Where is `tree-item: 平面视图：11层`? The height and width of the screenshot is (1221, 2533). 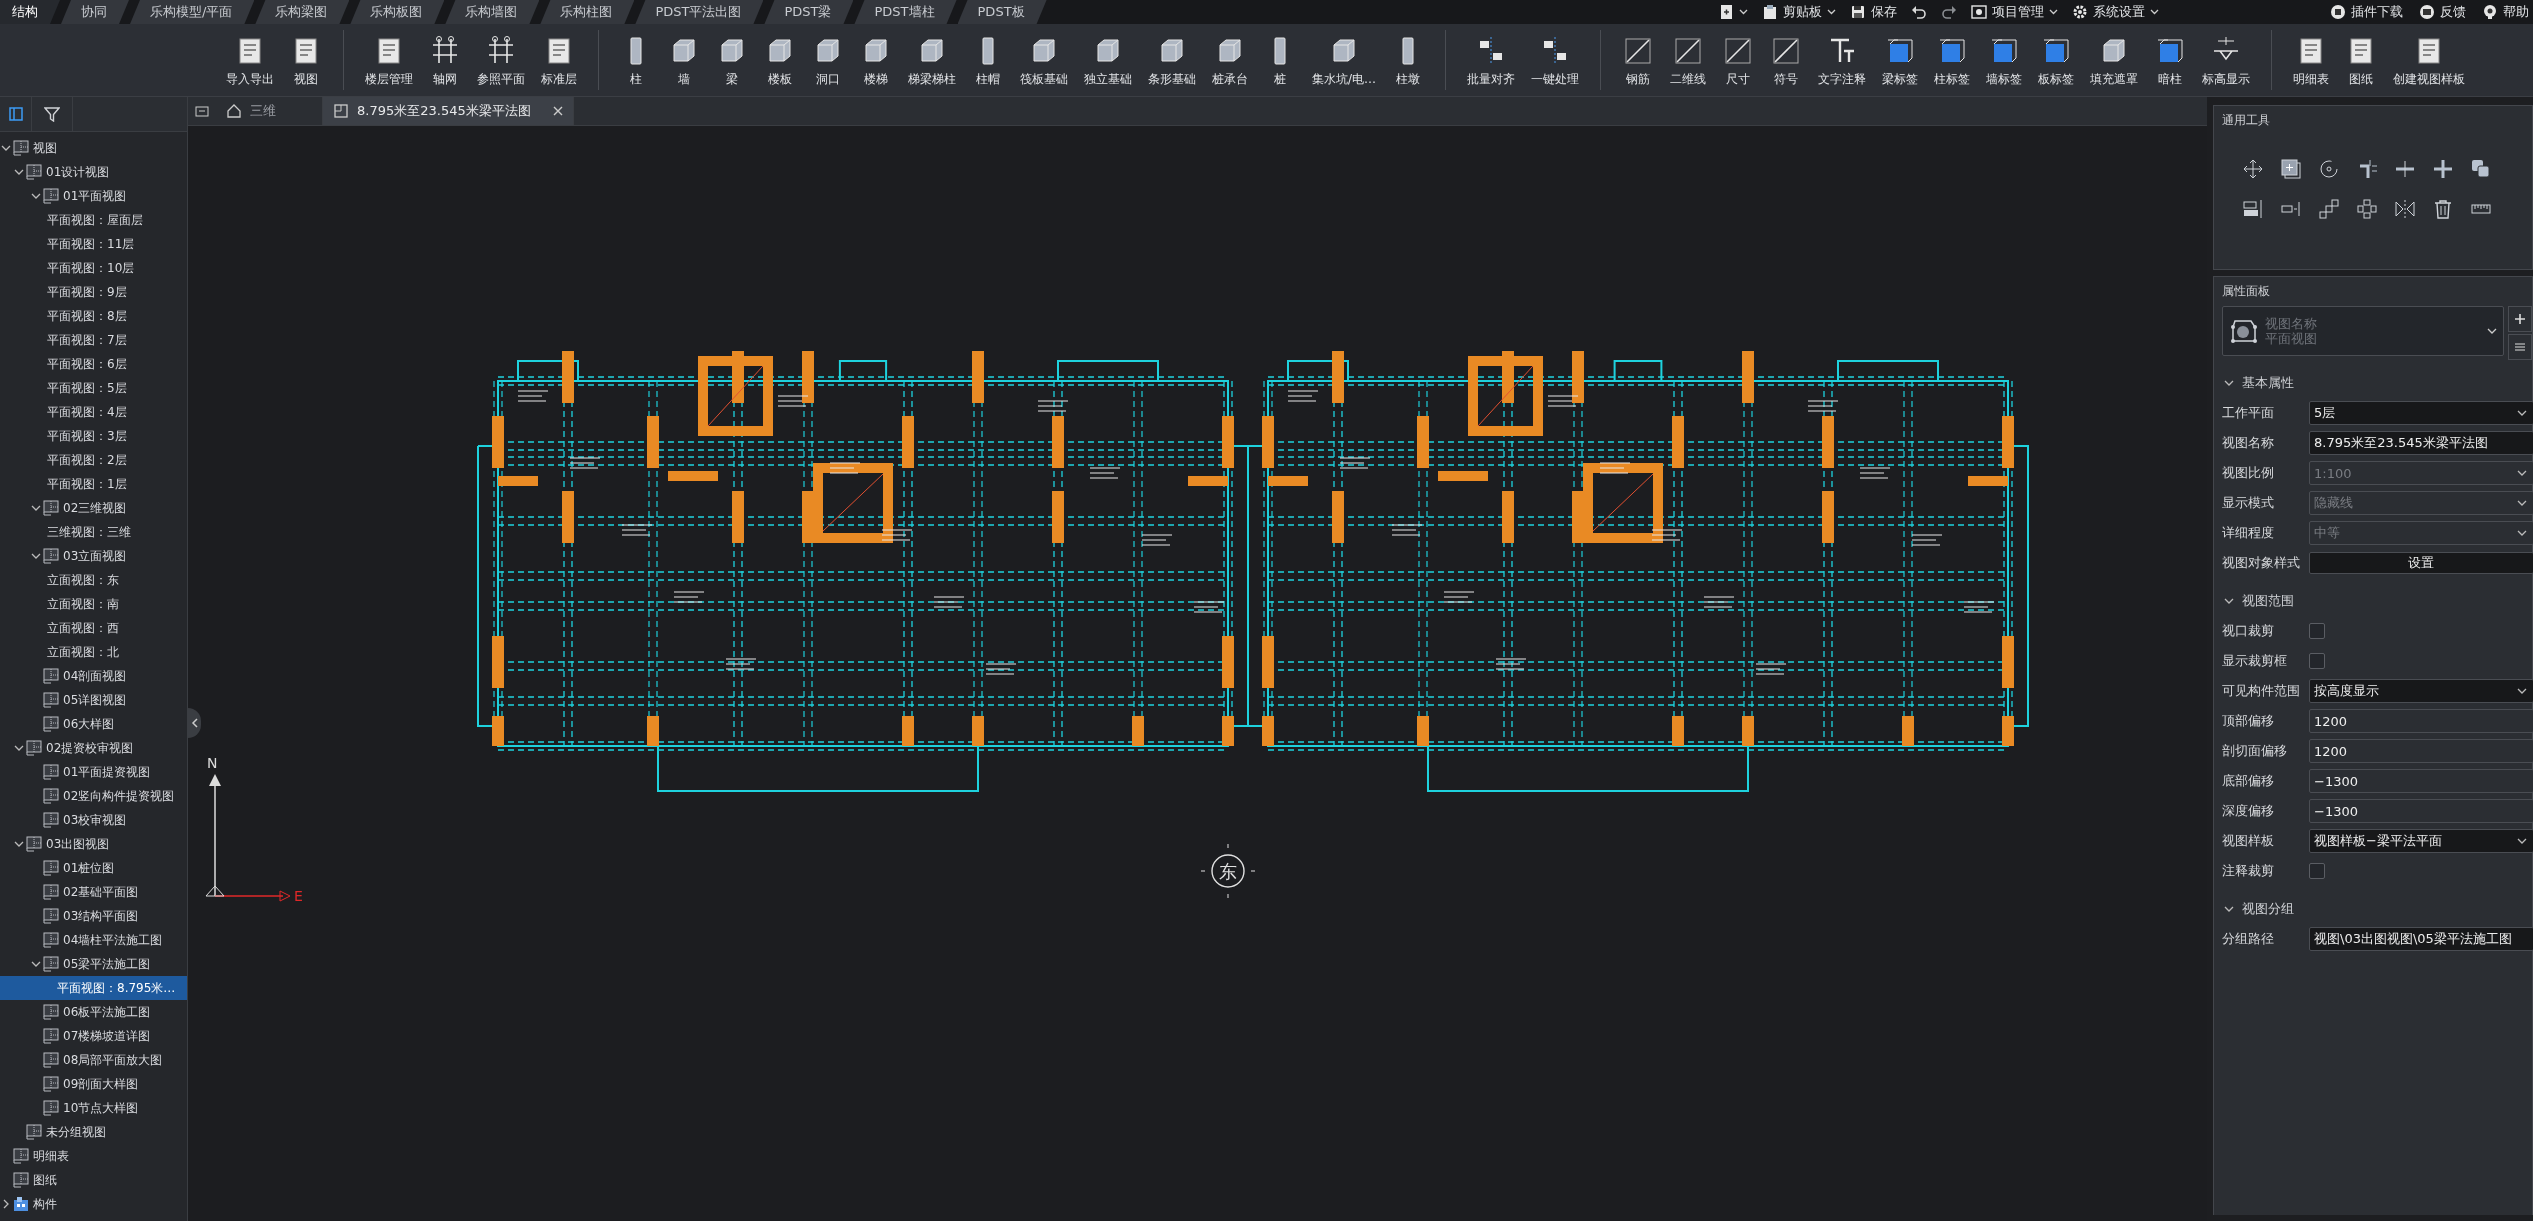
tree-item: 平面视图：11层 is located at coordinates (93, 244).